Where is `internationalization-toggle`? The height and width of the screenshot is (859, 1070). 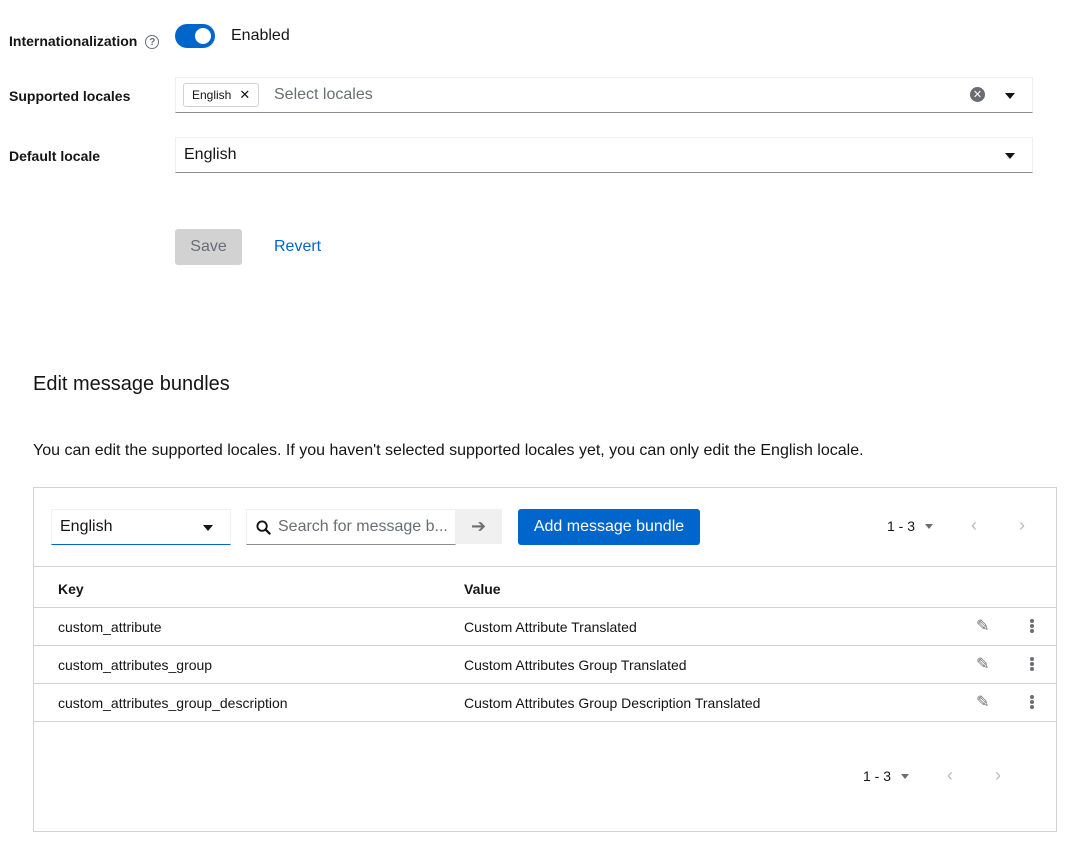 internationalization-toggle is located at coordinates (195, 36).